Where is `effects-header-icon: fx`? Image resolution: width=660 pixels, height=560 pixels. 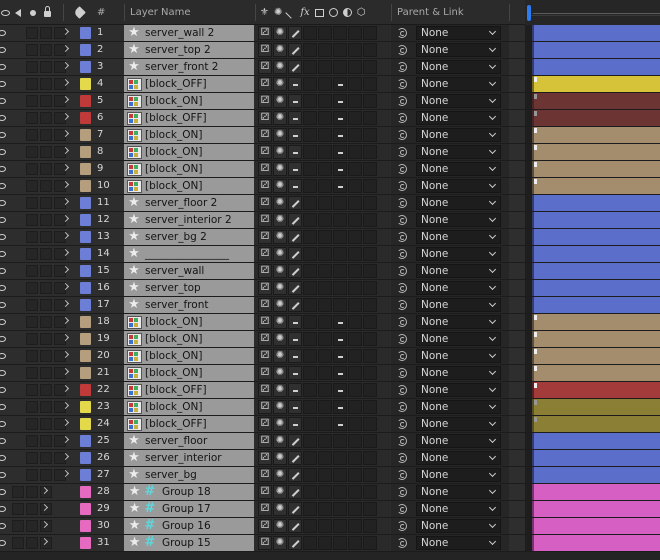
effects-header-icon: fx is located at coordinates (304, 12).